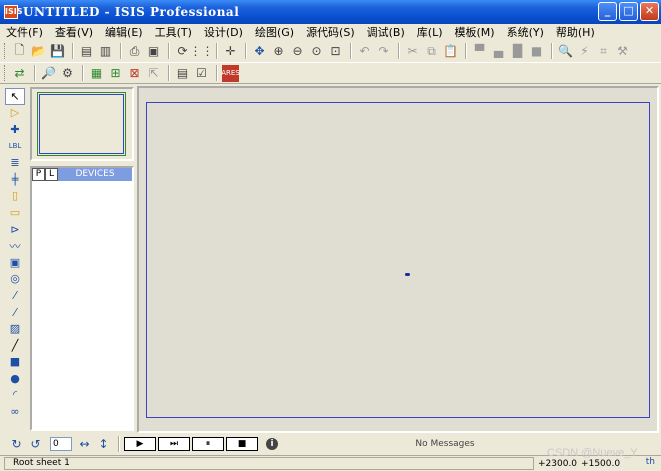 This screenshot has height=471, width=661. What do you see at coordinates (650, 462) in the screenshot?
I see `unit-indicator: th` at bounding box center [650, 462].